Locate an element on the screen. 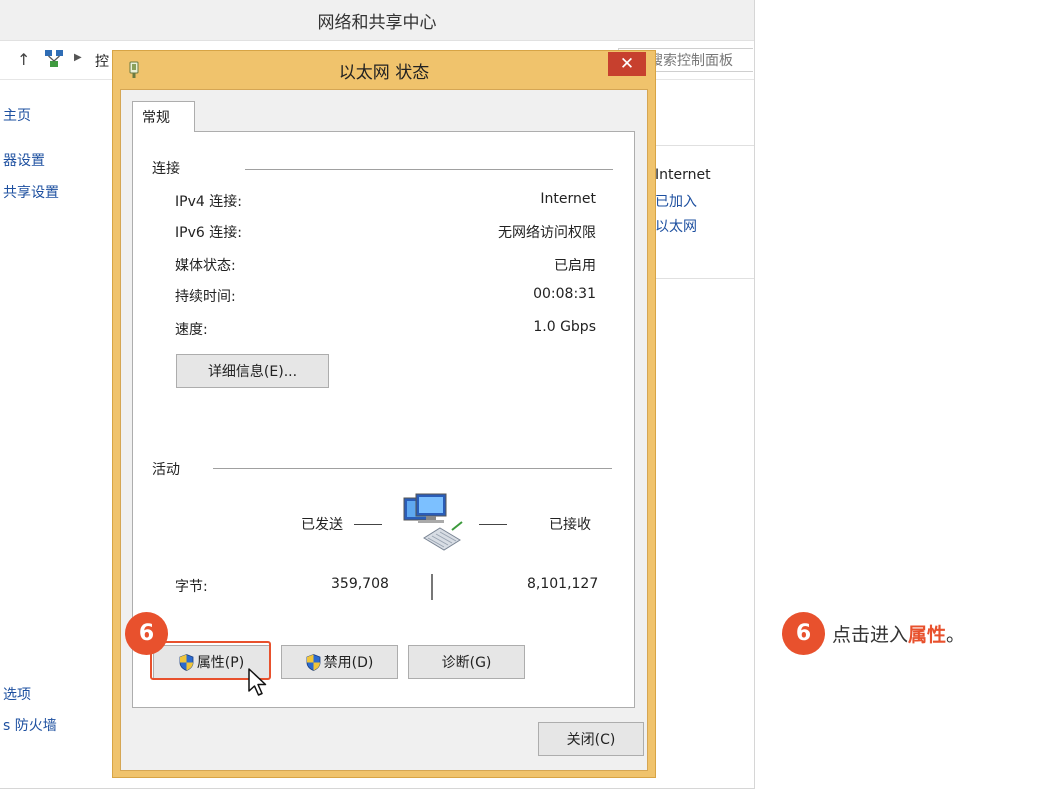 The image size is (1045, 791). network-computers-icon is located at coordinates (433, 522).